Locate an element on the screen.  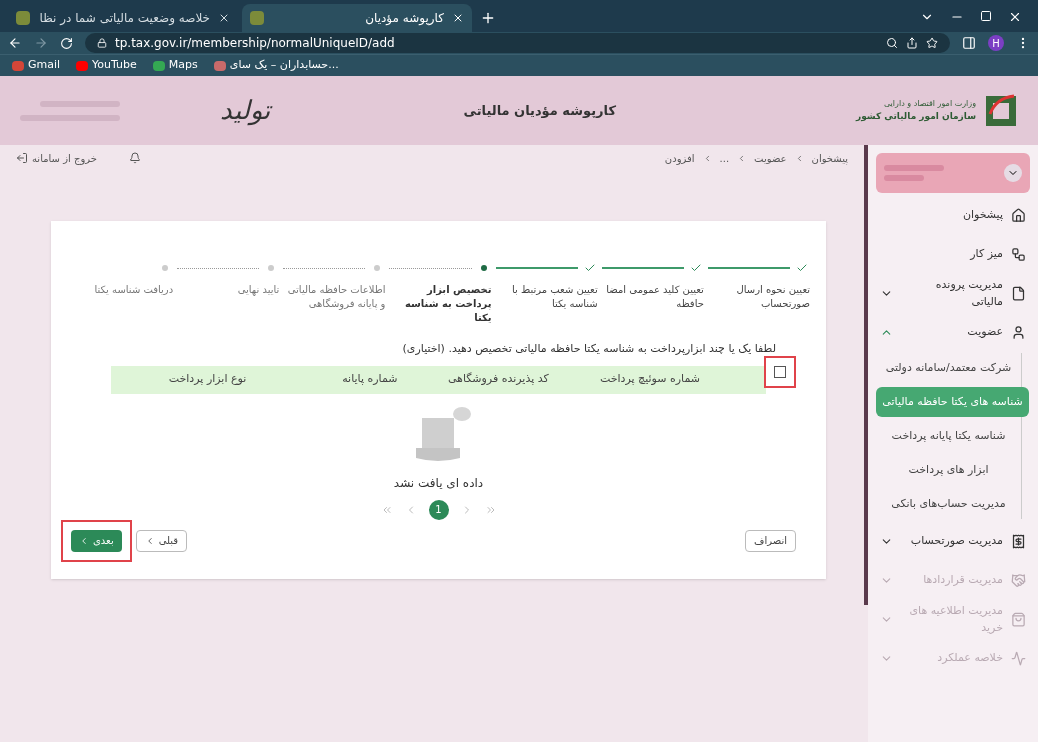
bookmark-label: Maps is located at coordinates (183, 65).